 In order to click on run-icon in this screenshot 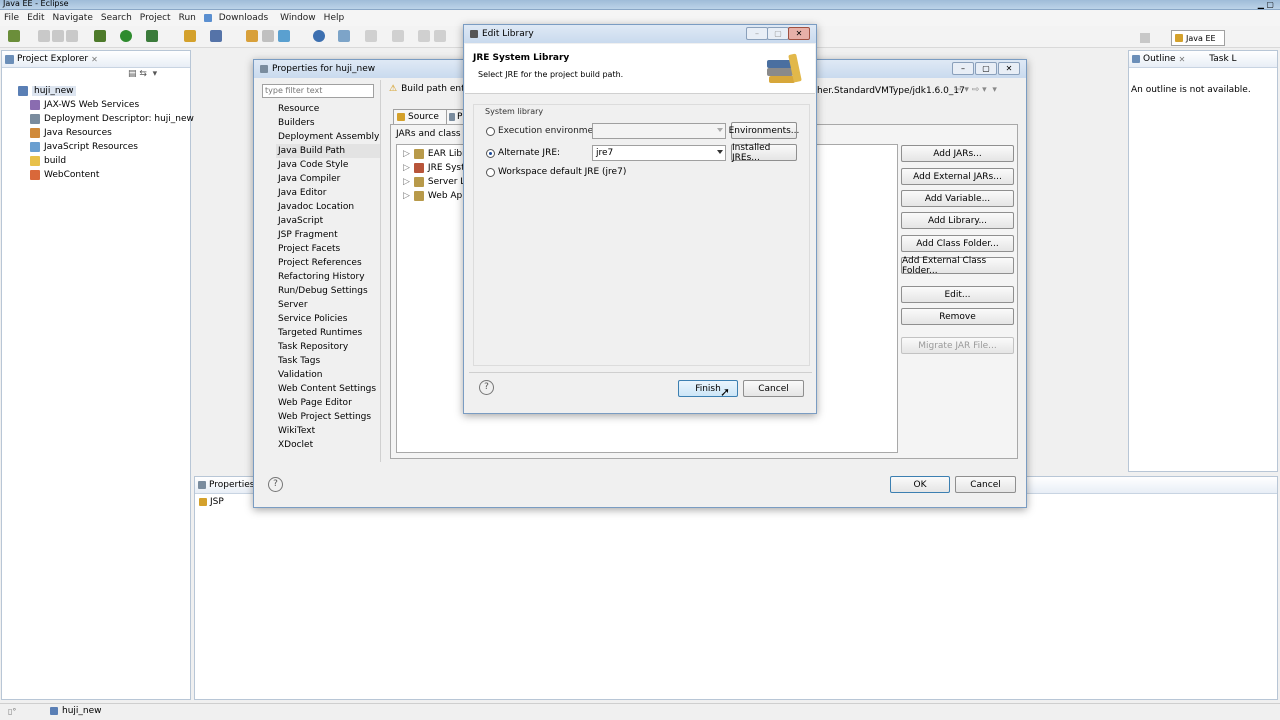, I will do `click(126, 36)`.